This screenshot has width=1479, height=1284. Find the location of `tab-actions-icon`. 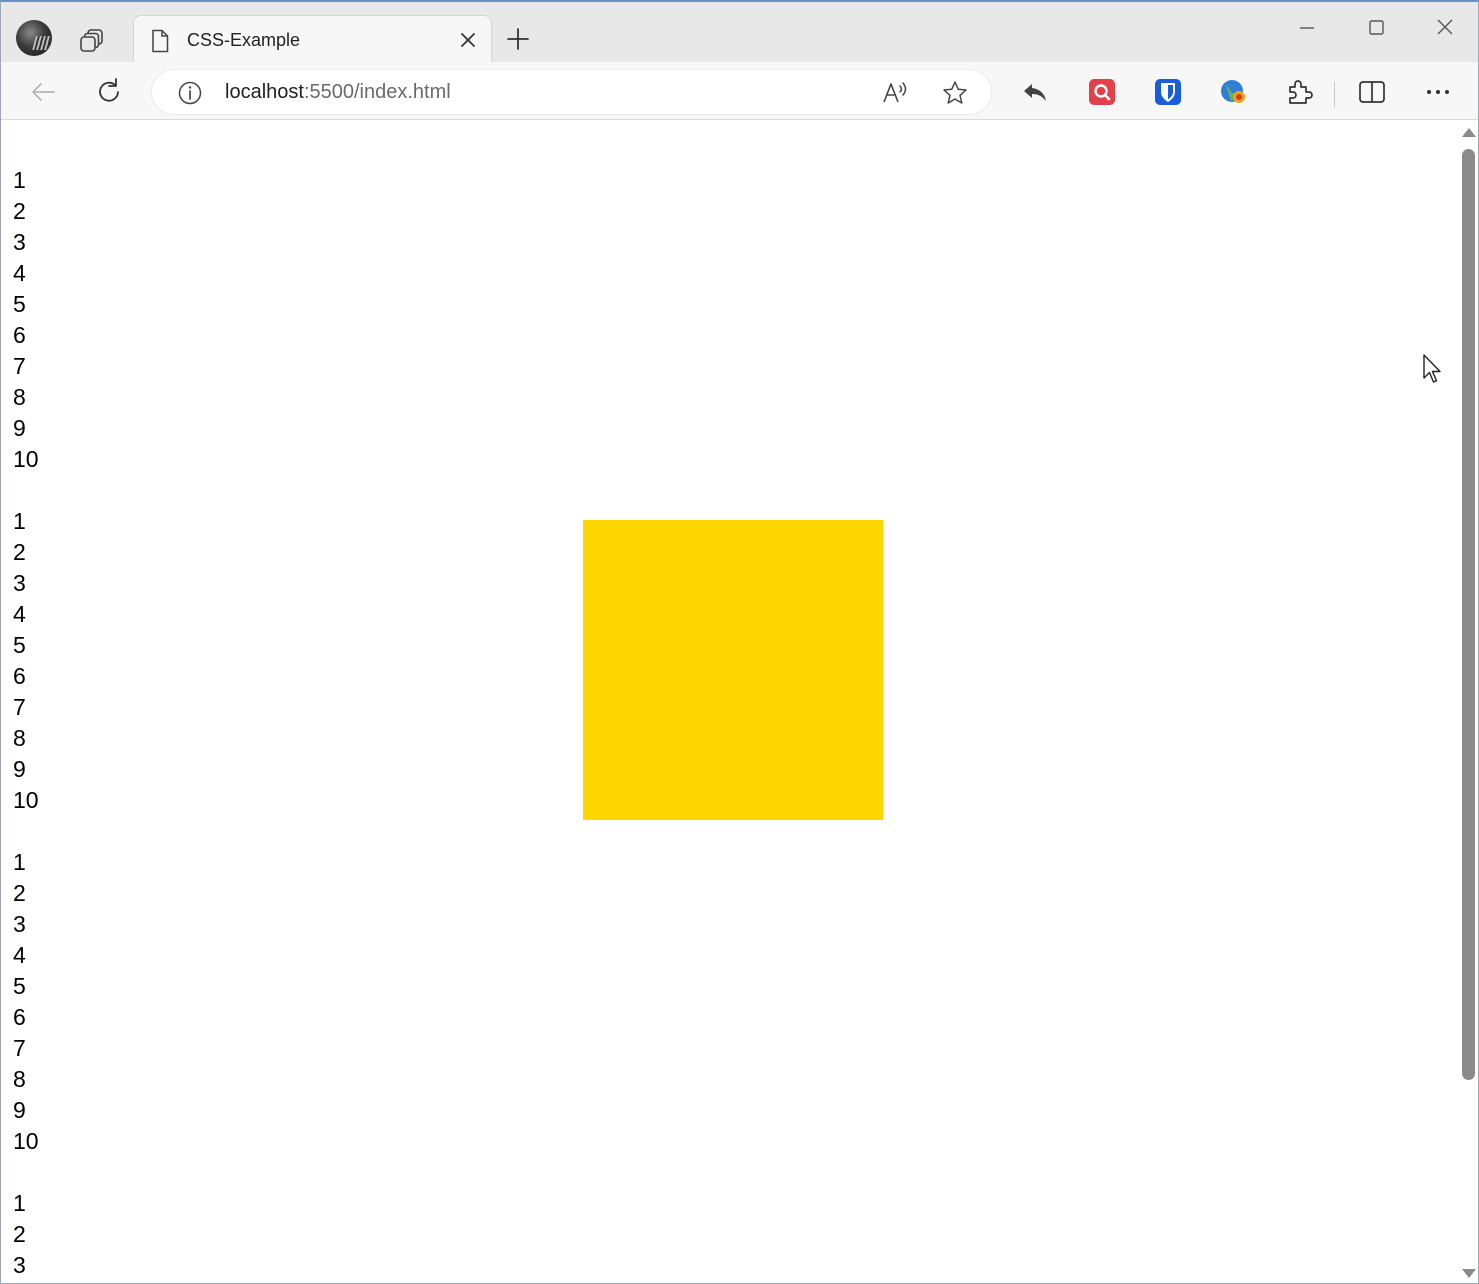

tab-actions-icon is located at coordinates (93, 40).